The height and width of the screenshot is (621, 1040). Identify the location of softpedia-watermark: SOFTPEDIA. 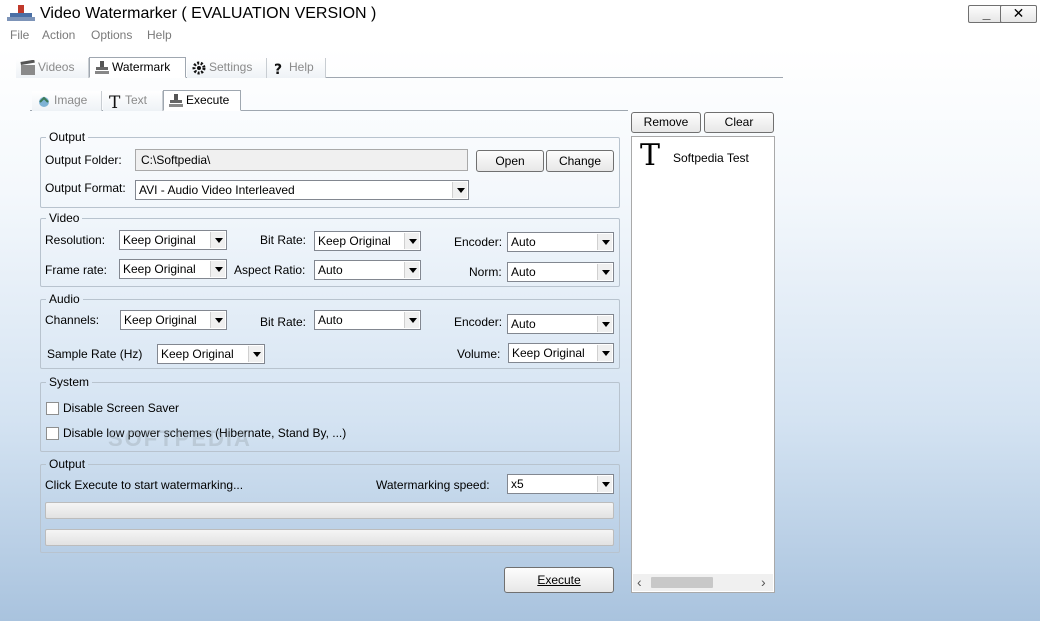
(180, 438).